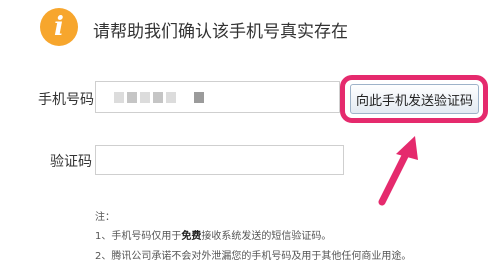 This screenshot has width=496, height=265. Describe the element at coordinates (398, 171) in the screenshot. I see `pointer-arrow-icon` at that location.